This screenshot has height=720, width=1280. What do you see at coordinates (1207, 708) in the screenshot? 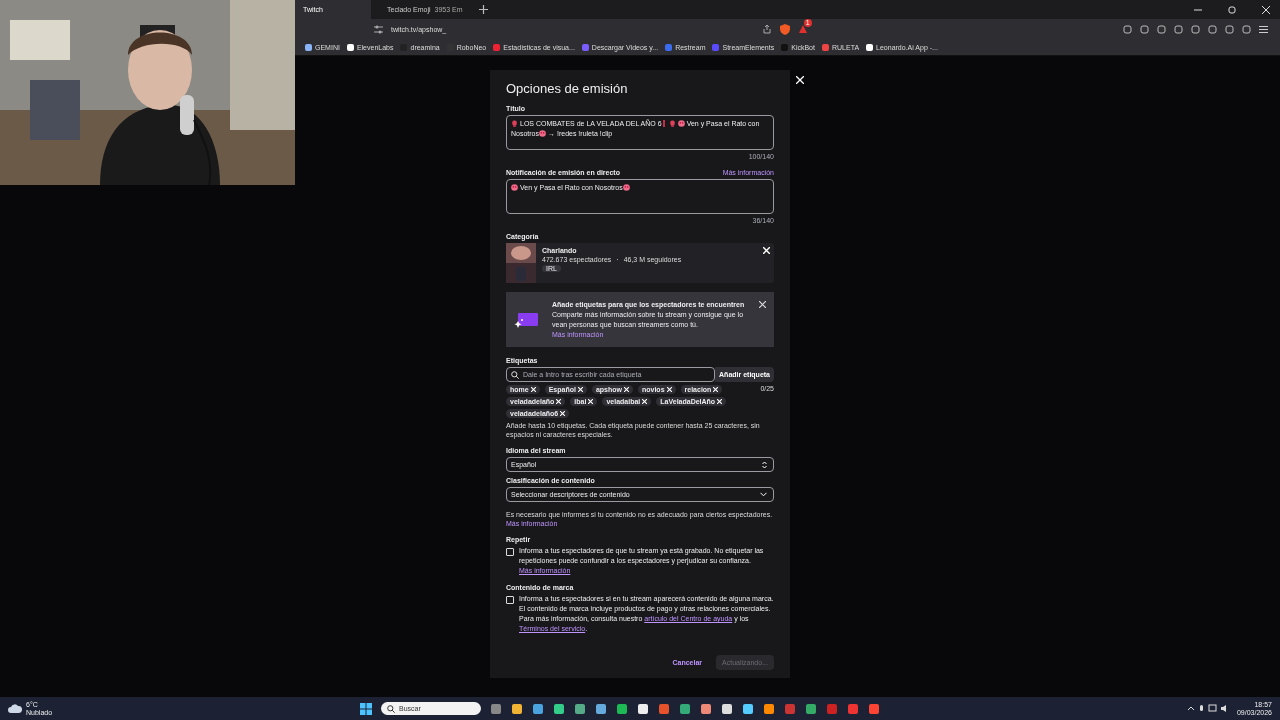
I see `system-tray-icon` at bounding box center [1207, 708].